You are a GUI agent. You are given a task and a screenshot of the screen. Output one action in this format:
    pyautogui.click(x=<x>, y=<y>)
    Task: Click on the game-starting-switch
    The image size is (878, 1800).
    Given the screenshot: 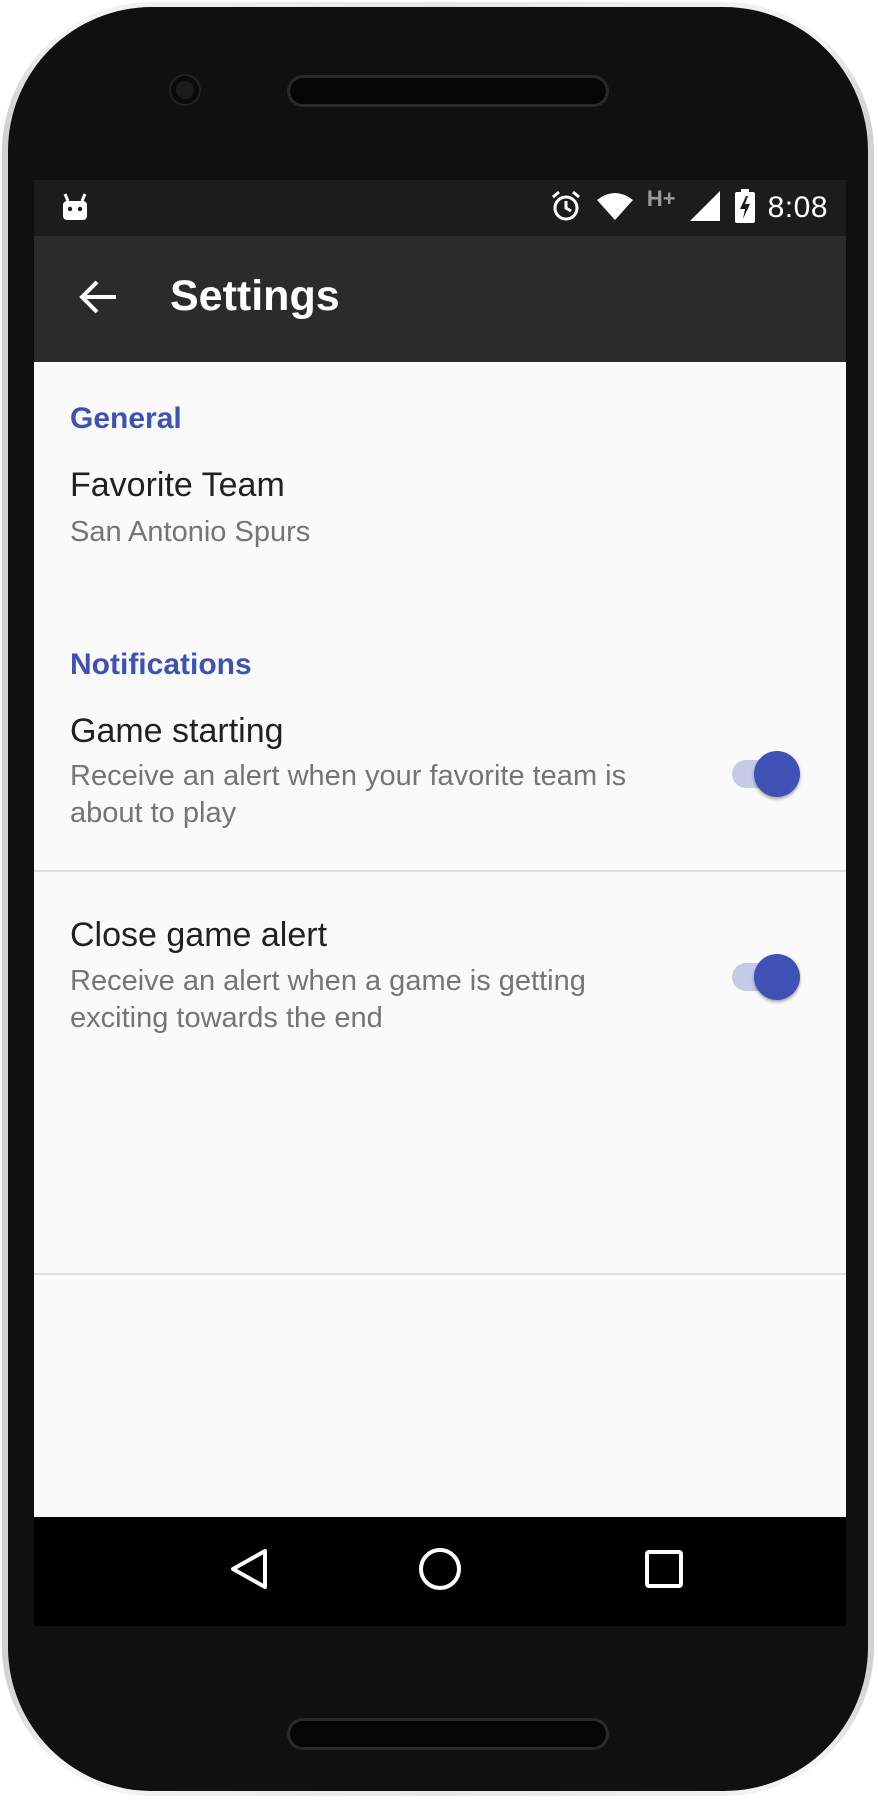 What is the action you would take?
    pyautogui.click(x=765, y=774)
    